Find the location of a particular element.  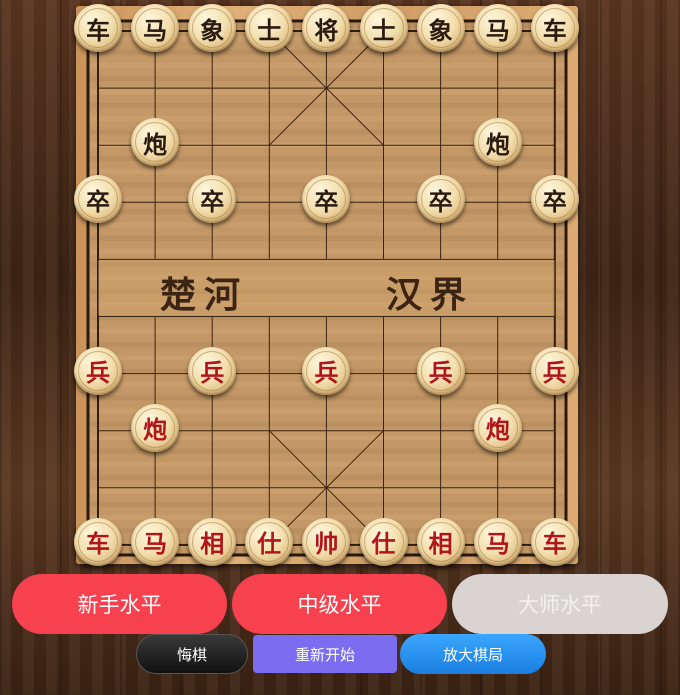

red-piece-28: 仕 is located at coordinates (383, 541).